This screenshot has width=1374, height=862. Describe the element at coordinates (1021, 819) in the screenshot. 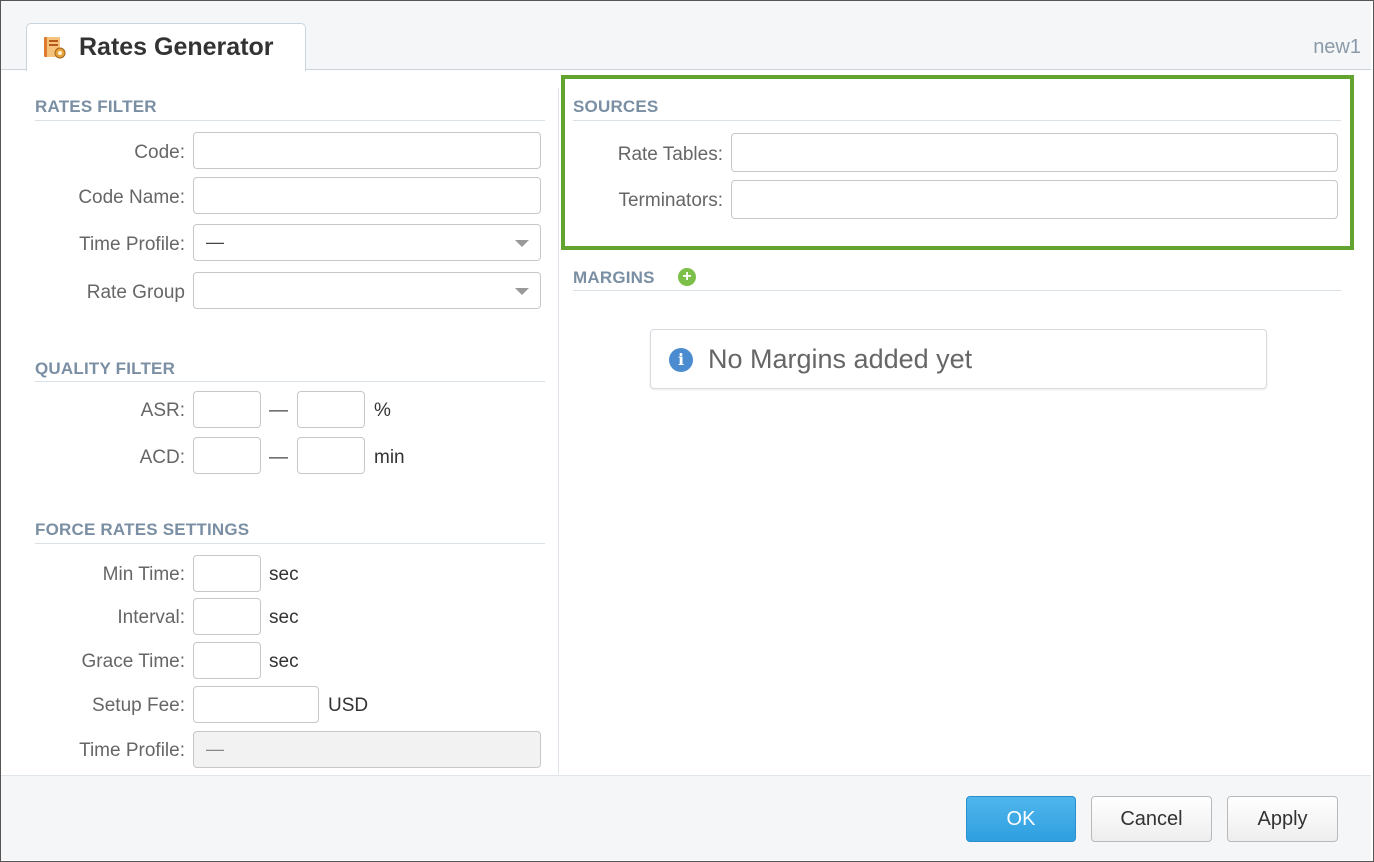

I see `ok-button: OK` at that location.